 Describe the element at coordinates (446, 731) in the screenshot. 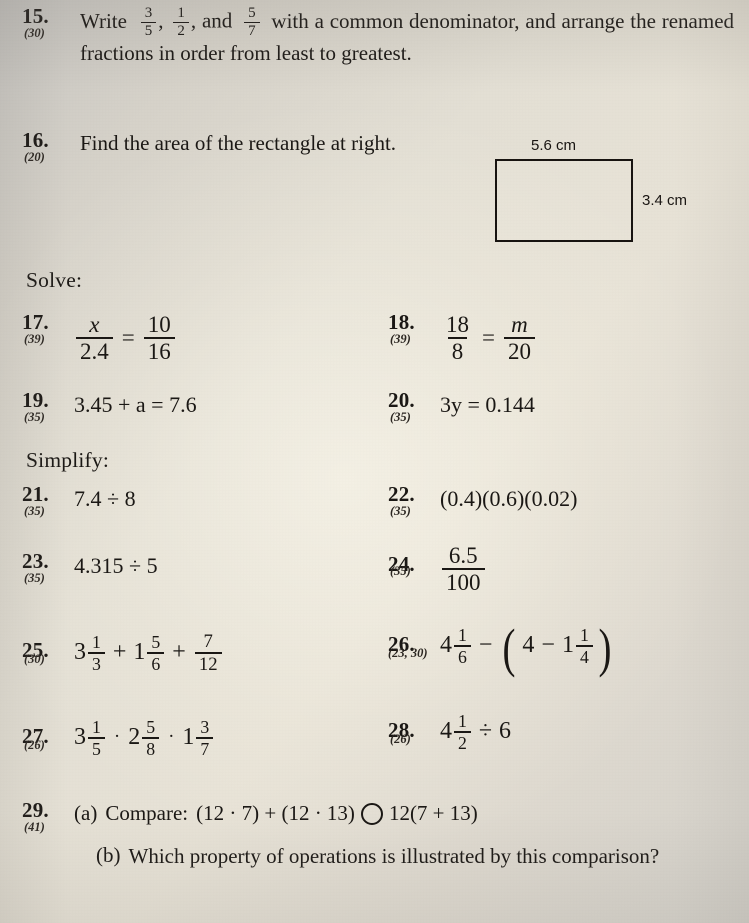

I see `mixed-whole: 4` at that location.